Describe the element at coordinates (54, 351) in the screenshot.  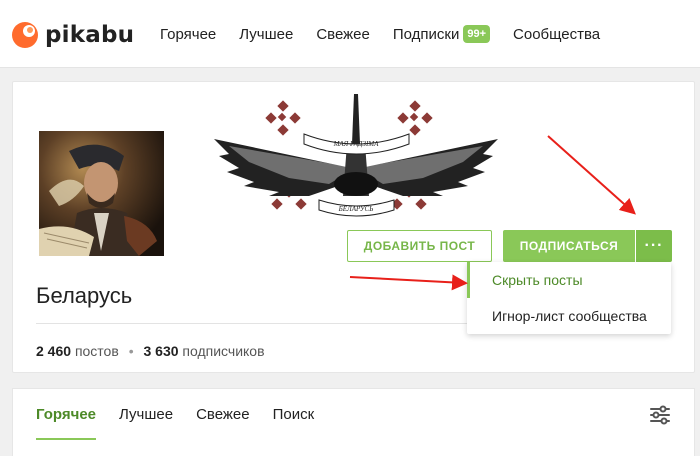
I see `posts-count: 2 460` at that location.